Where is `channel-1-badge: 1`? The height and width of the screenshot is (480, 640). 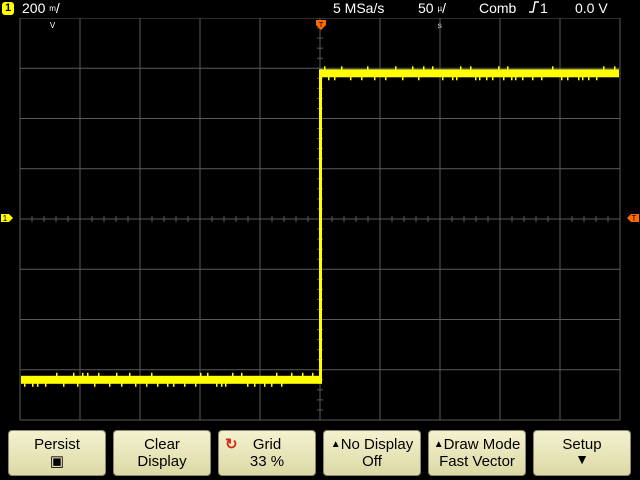
channel-1-badge: 1 is located at coordinates (8, 8).